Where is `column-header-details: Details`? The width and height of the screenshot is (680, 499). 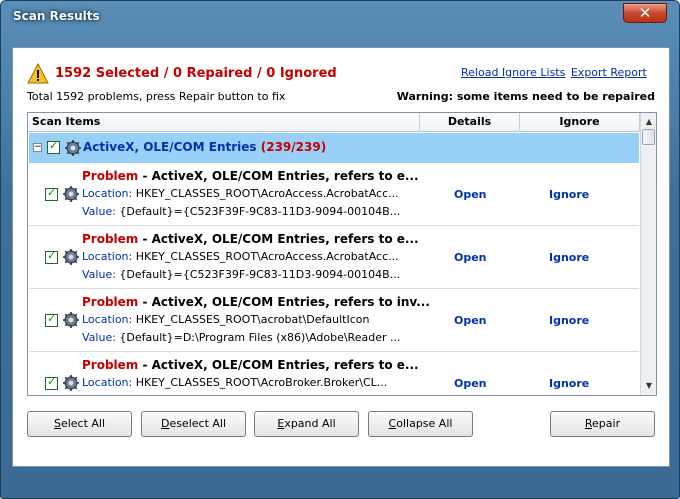 column-header-details: Details is located at coordinates (470, 122).